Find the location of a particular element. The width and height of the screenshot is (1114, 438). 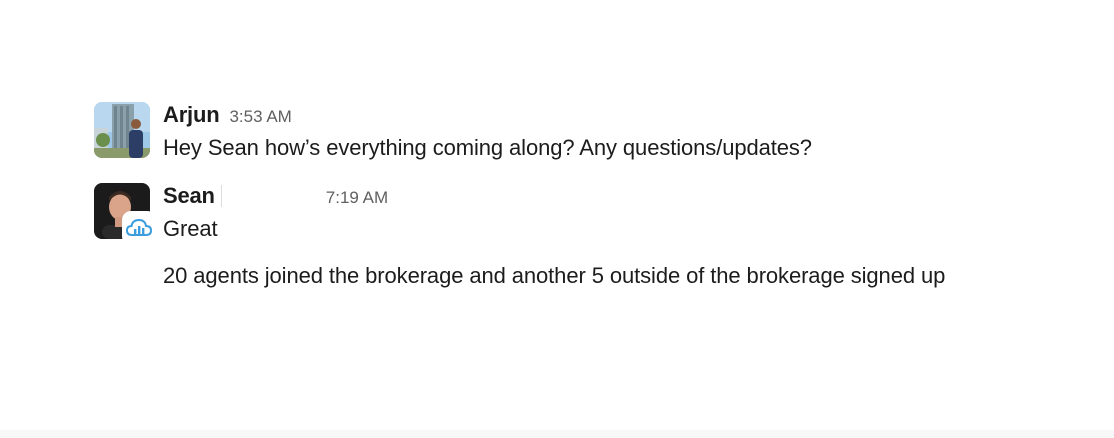

name-divider is located at coordinates (221, 196).